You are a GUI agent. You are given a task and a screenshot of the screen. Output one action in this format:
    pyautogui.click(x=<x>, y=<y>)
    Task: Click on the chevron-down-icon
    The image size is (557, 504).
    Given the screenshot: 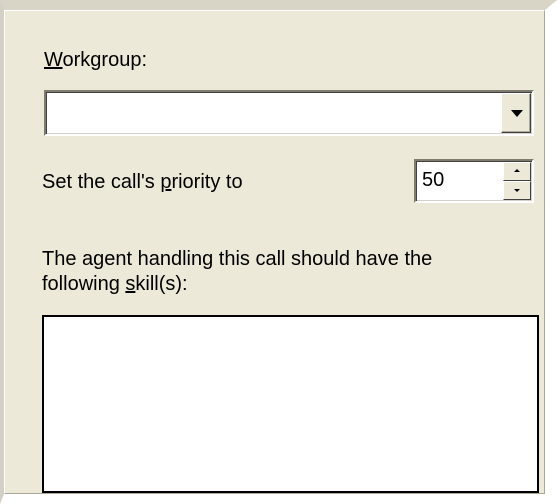 What is the action you would take?
    pyautogui.click(x=517, y=113)
    